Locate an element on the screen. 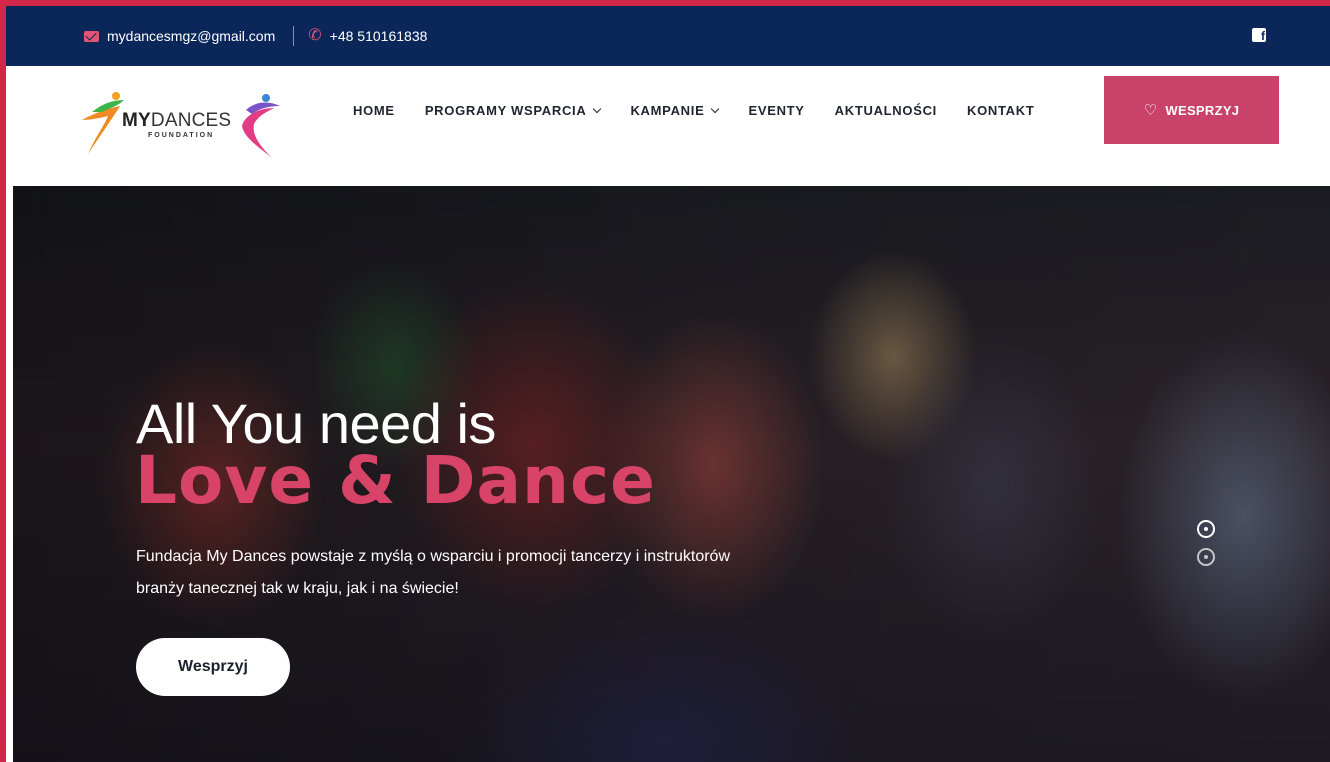 This screenshot has height=762, width=1330. nav-item-eventy: EVENTY is located at coordinates (776, 110).